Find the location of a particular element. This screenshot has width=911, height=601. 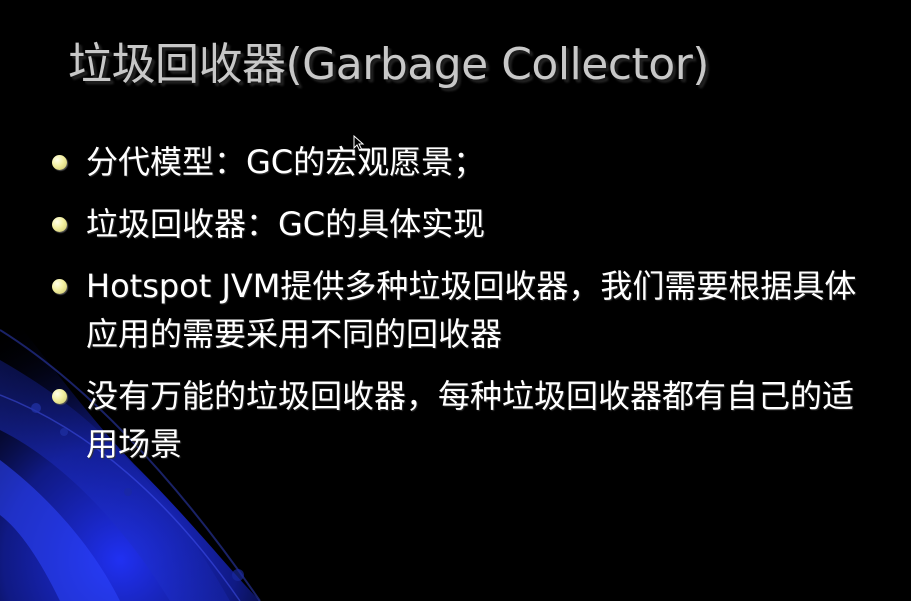

bullet-text: 分代模型：GC的宏观愿景； is located at coordinates (286, 162).